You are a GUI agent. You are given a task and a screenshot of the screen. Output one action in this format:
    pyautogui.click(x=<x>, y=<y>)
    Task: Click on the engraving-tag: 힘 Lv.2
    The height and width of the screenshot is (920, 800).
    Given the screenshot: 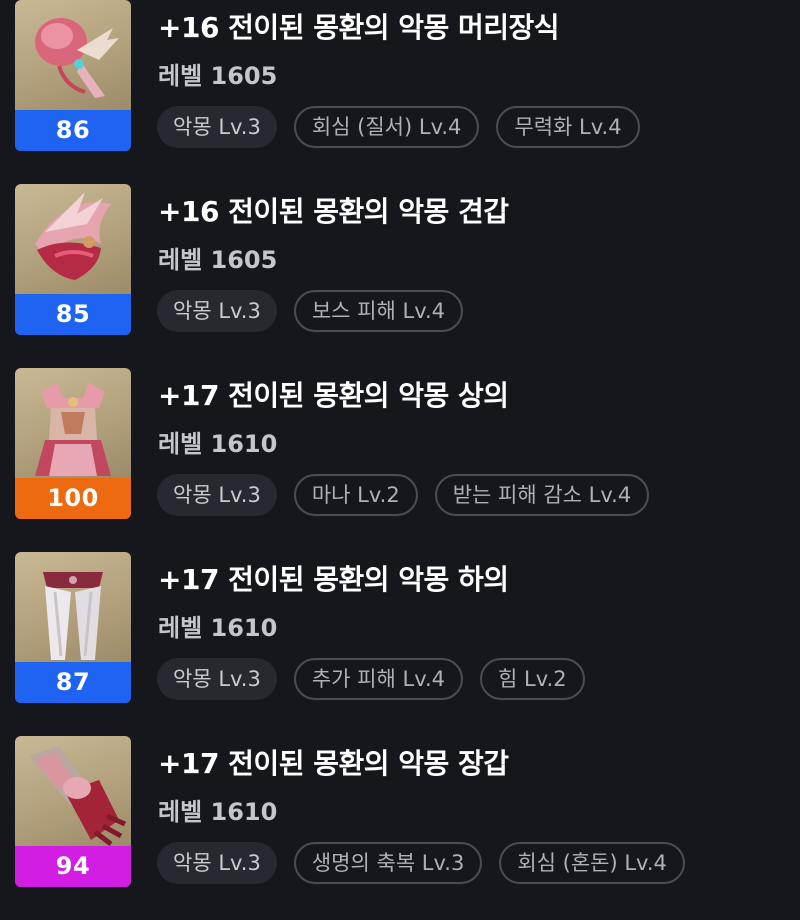 What is the action you would take?
    pyautogui.click(x=532, y=679)
    